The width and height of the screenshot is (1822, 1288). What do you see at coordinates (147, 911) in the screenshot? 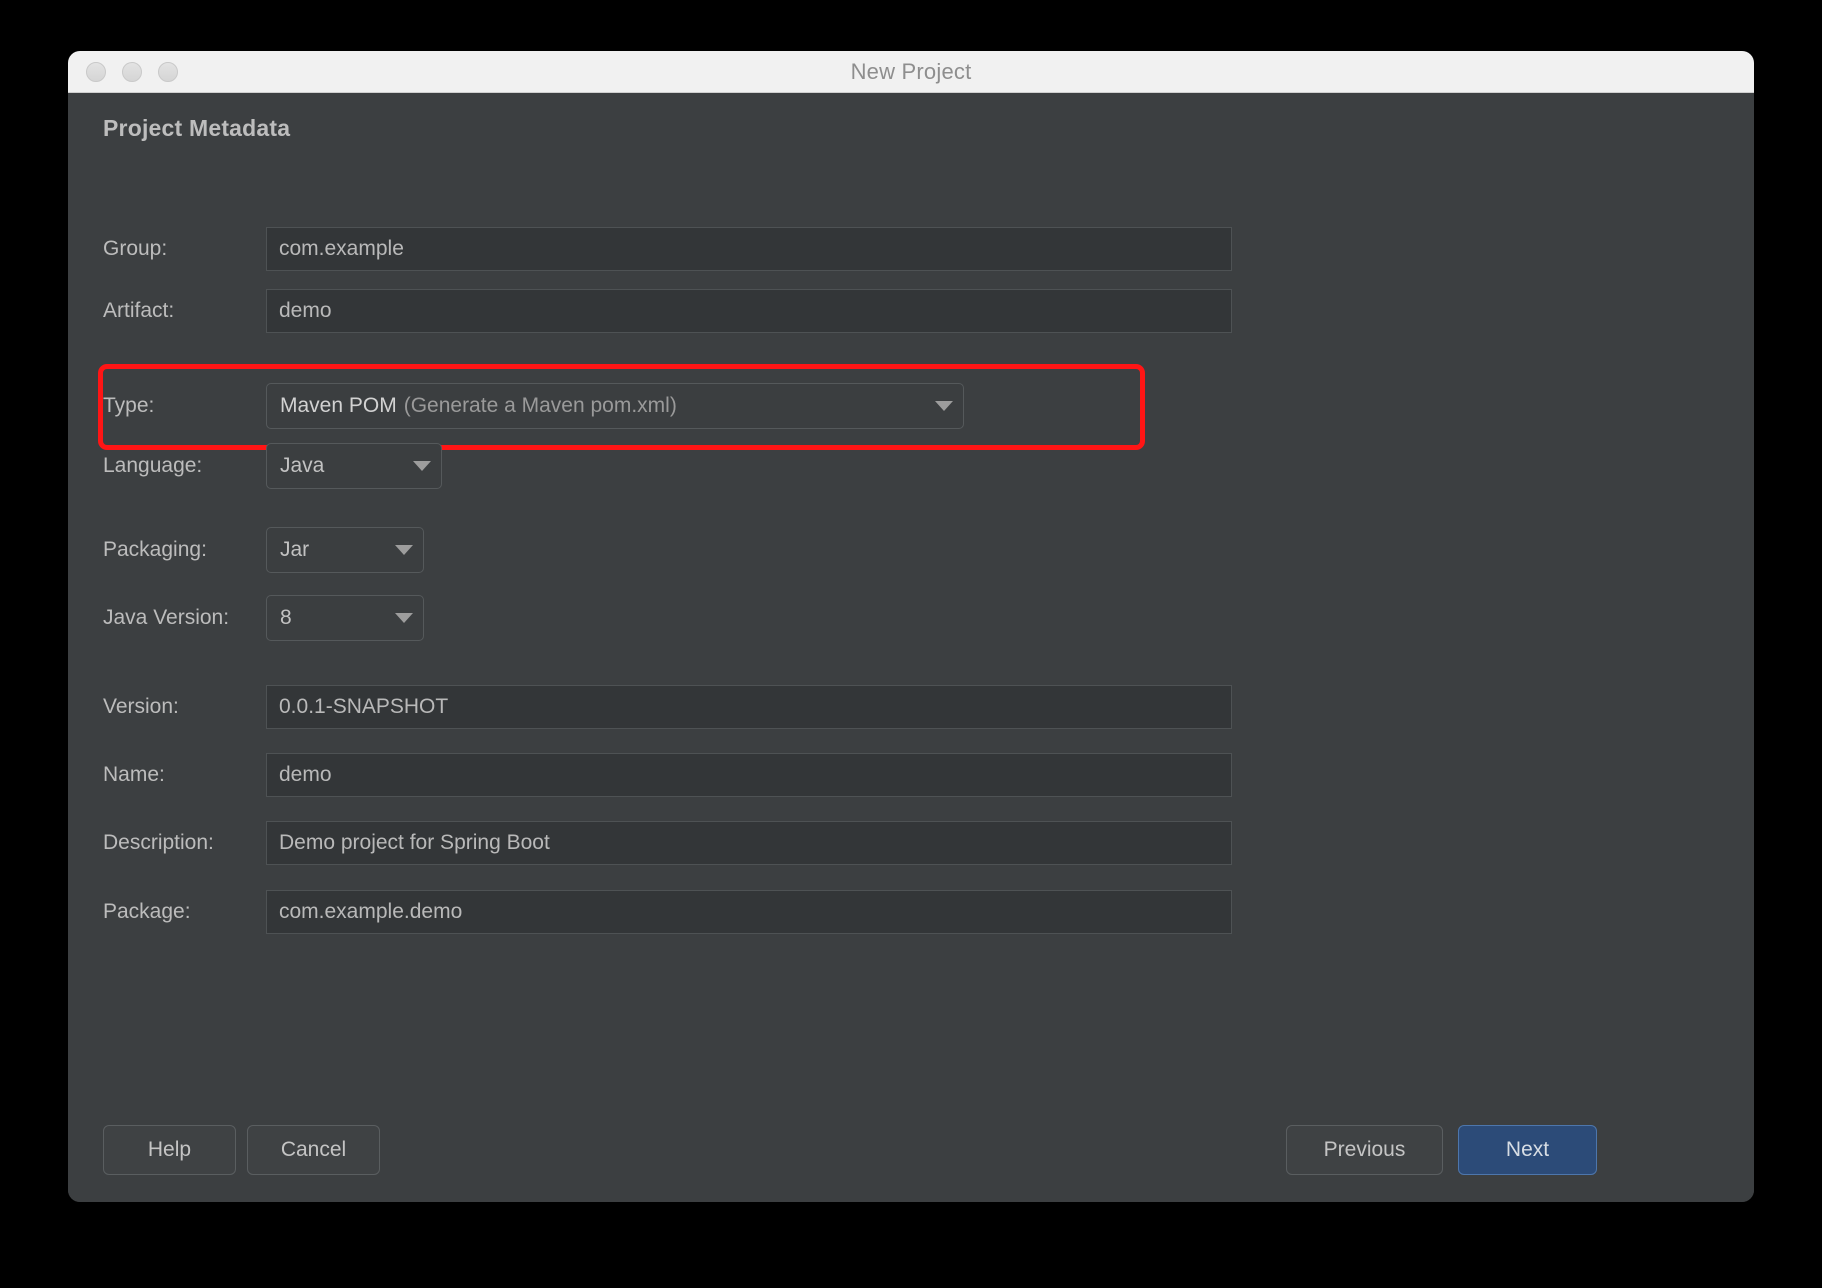
I see `package-label: Package:` at bounding box center [147, 911].